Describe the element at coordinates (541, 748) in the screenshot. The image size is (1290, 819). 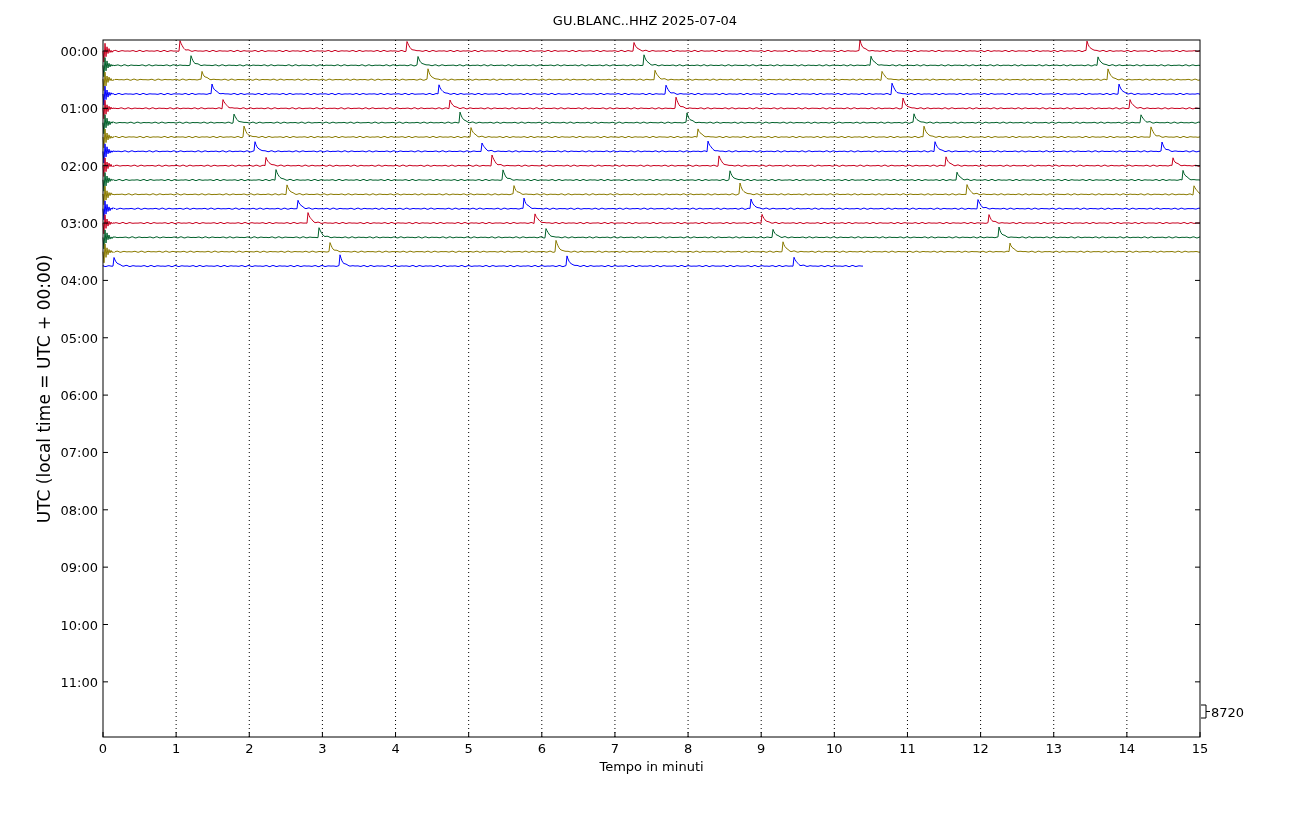
I see `x-tick-label: 6` at that location.